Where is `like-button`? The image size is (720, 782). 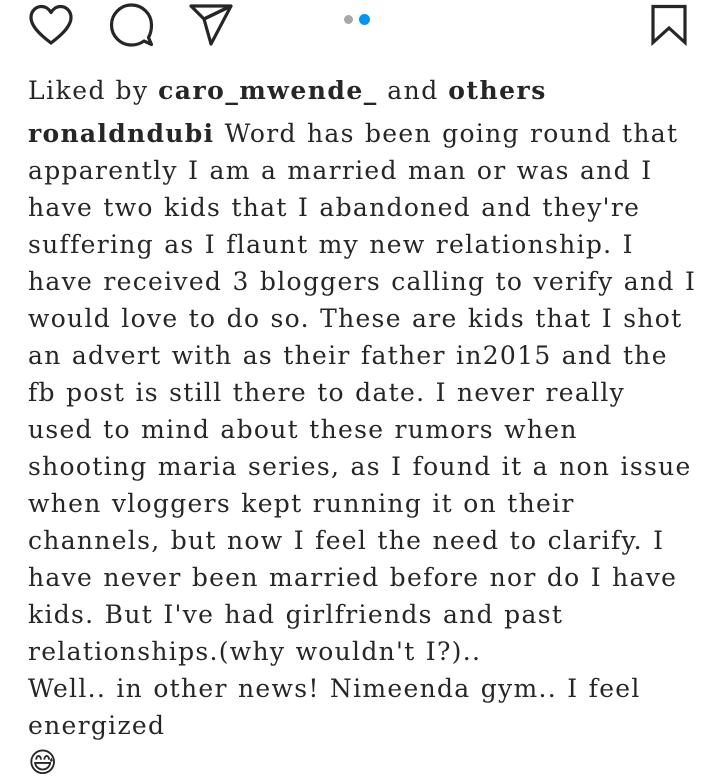
like-button is located at coordinates (51, 25).